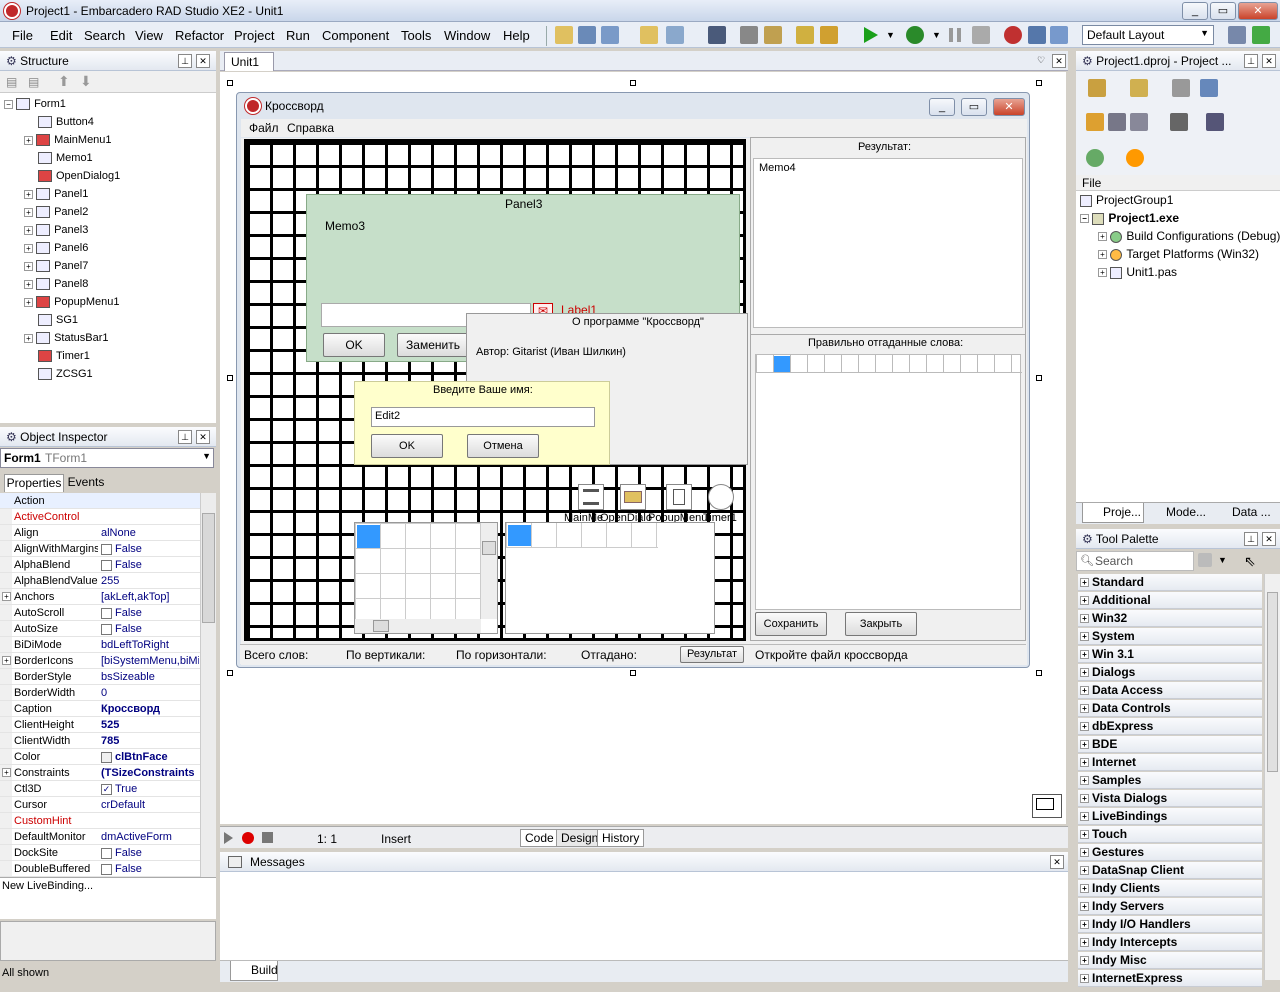  What do you see at coordinates (591, 497) in the screenshot?
I see `mainmenu-component-icon` at bounding box center [591, 497].